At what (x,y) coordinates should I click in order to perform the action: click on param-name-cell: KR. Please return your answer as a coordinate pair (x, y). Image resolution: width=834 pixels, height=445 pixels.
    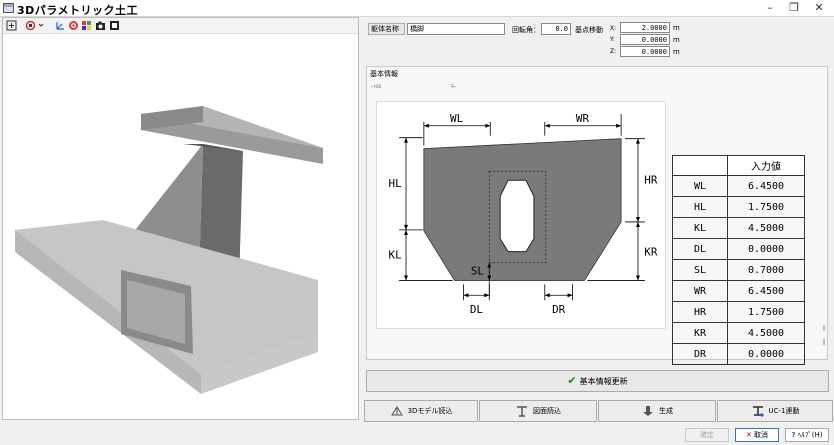
    Looking at the image, I should click on (700, 333).